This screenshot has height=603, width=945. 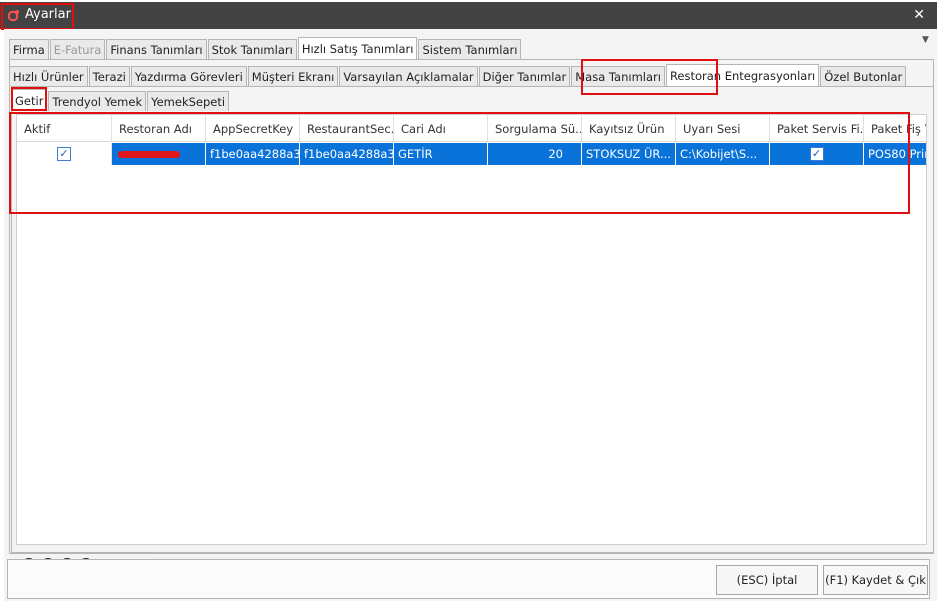 What do you see at coordinates (408, 76) in the screenshot?
I see `tab-varsayilan-aciklamalar: Varsayılan Açıklamalar` at bounding box center [408, 76].